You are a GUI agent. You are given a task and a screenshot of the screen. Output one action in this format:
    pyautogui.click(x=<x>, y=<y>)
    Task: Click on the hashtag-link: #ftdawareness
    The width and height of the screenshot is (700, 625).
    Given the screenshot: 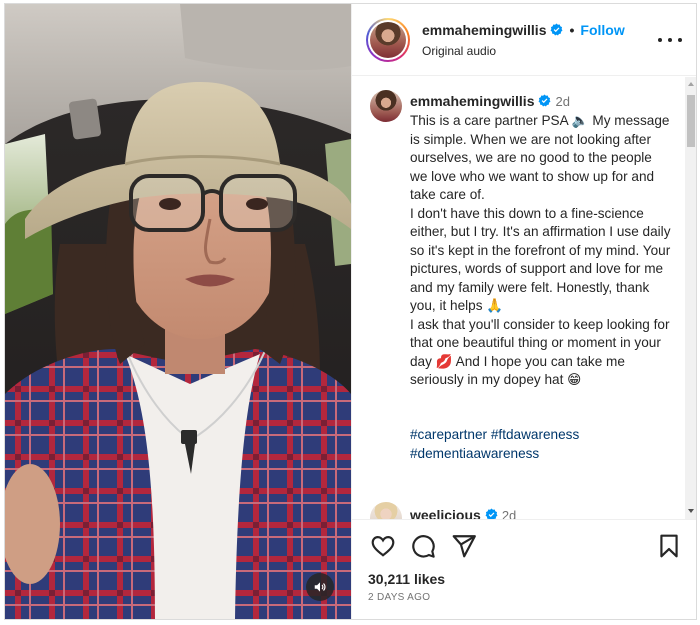 What is the action you would take?
    pyautogui.click(x=535, y=434)
    